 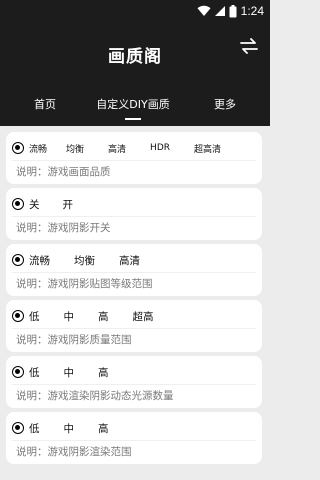 I want to click on battery-icon, so click(x=233, y=10).